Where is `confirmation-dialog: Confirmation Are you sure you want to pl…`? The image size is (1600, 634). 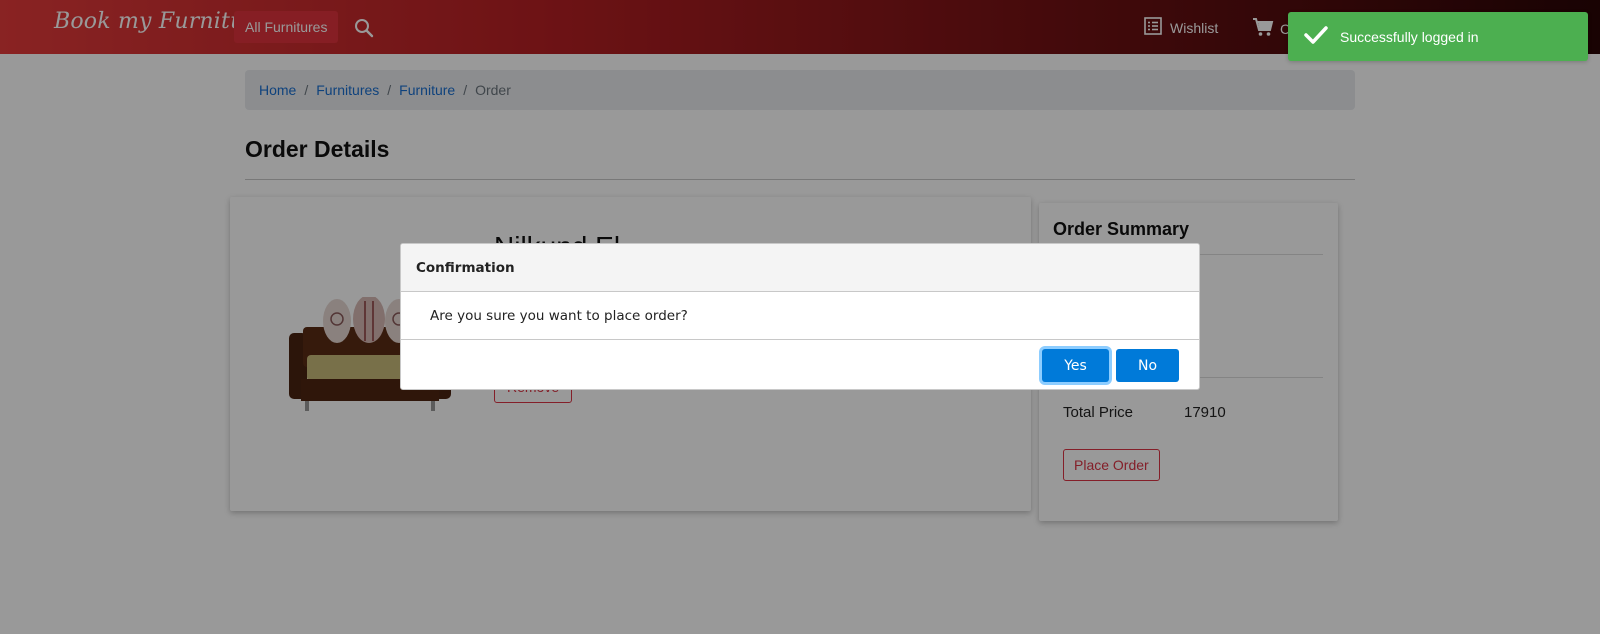
confirmation-dialog: Confirmation Are you sure you want to pl… is located at coordinates (800, 316).